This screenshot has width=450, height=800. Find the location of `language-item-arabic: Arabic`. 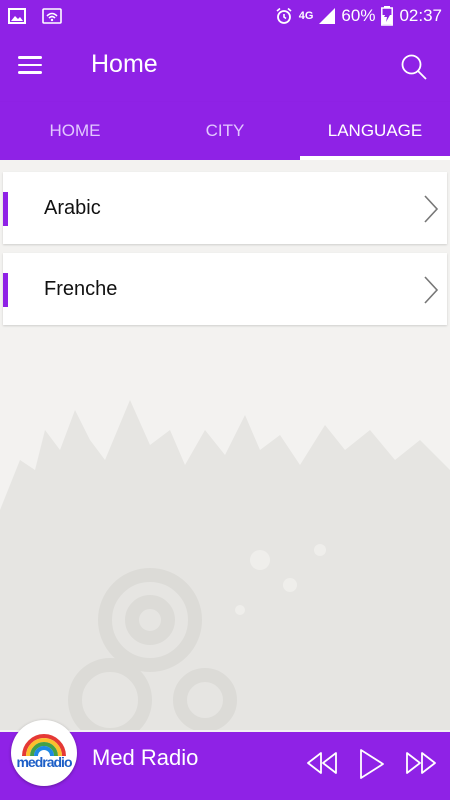

language-item-arabic: Arabic is located at coordinates (225, 208).